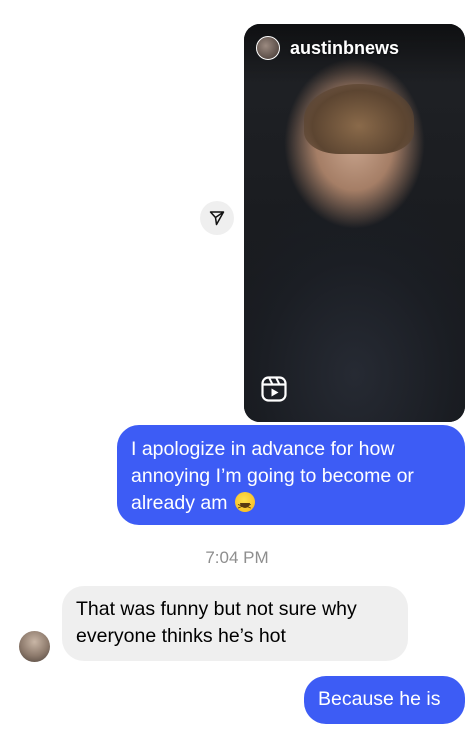 The height and width of the screenshot is (732, 474). Describe the element at coordinates (237, 557) in the screenshot. I see `message-timestamp: 7:04 PM` at that location.